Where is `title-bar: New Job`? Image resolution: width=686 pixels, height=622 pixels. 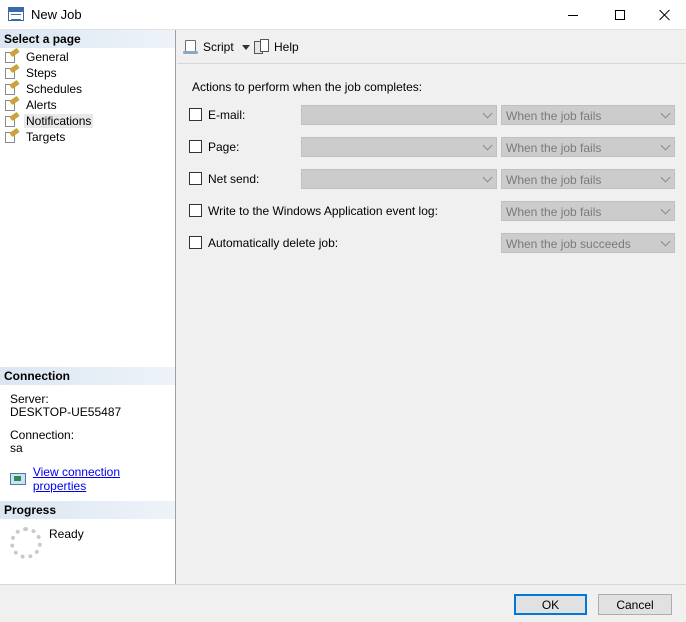 title-bar: New Job is located at coordinates (343, 15).